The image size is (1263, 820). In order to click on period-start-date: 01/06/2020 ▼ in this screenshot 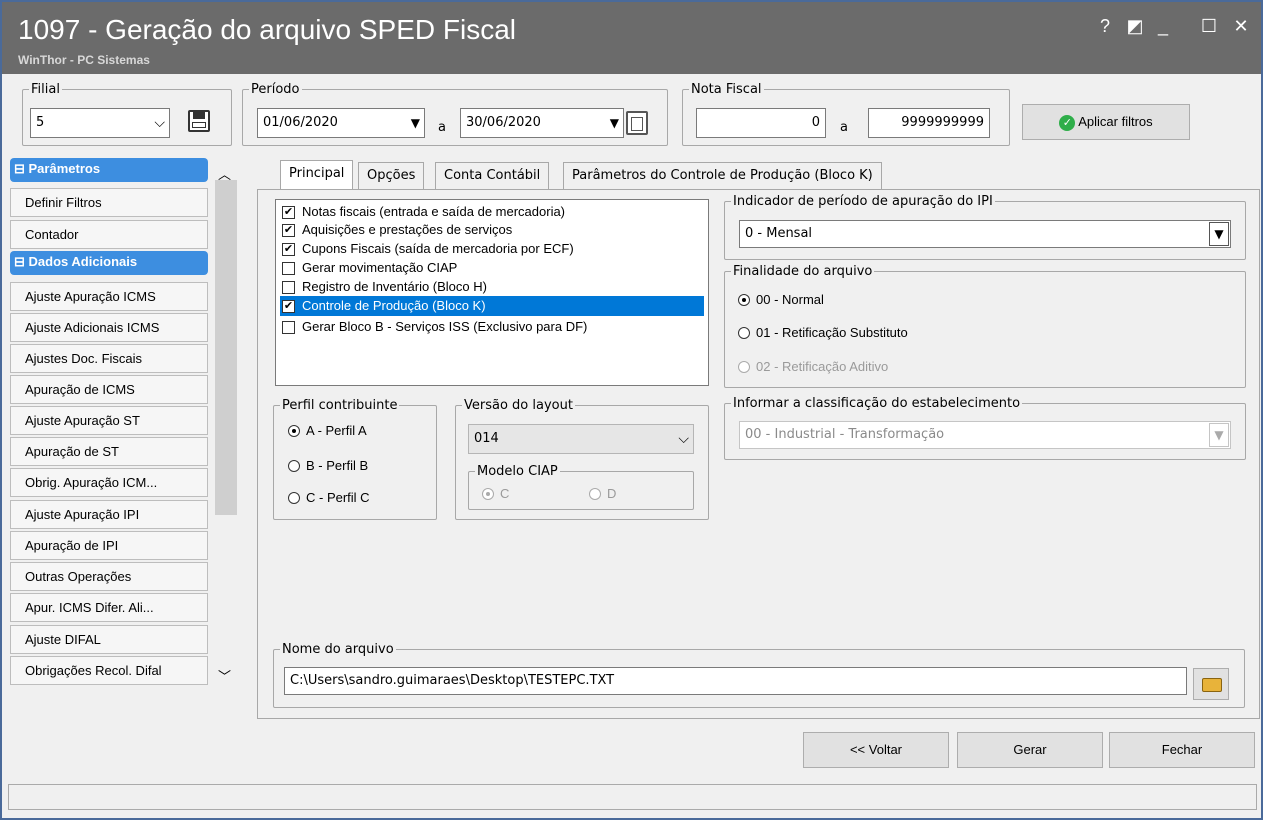, I will do `click(341, 123)`.